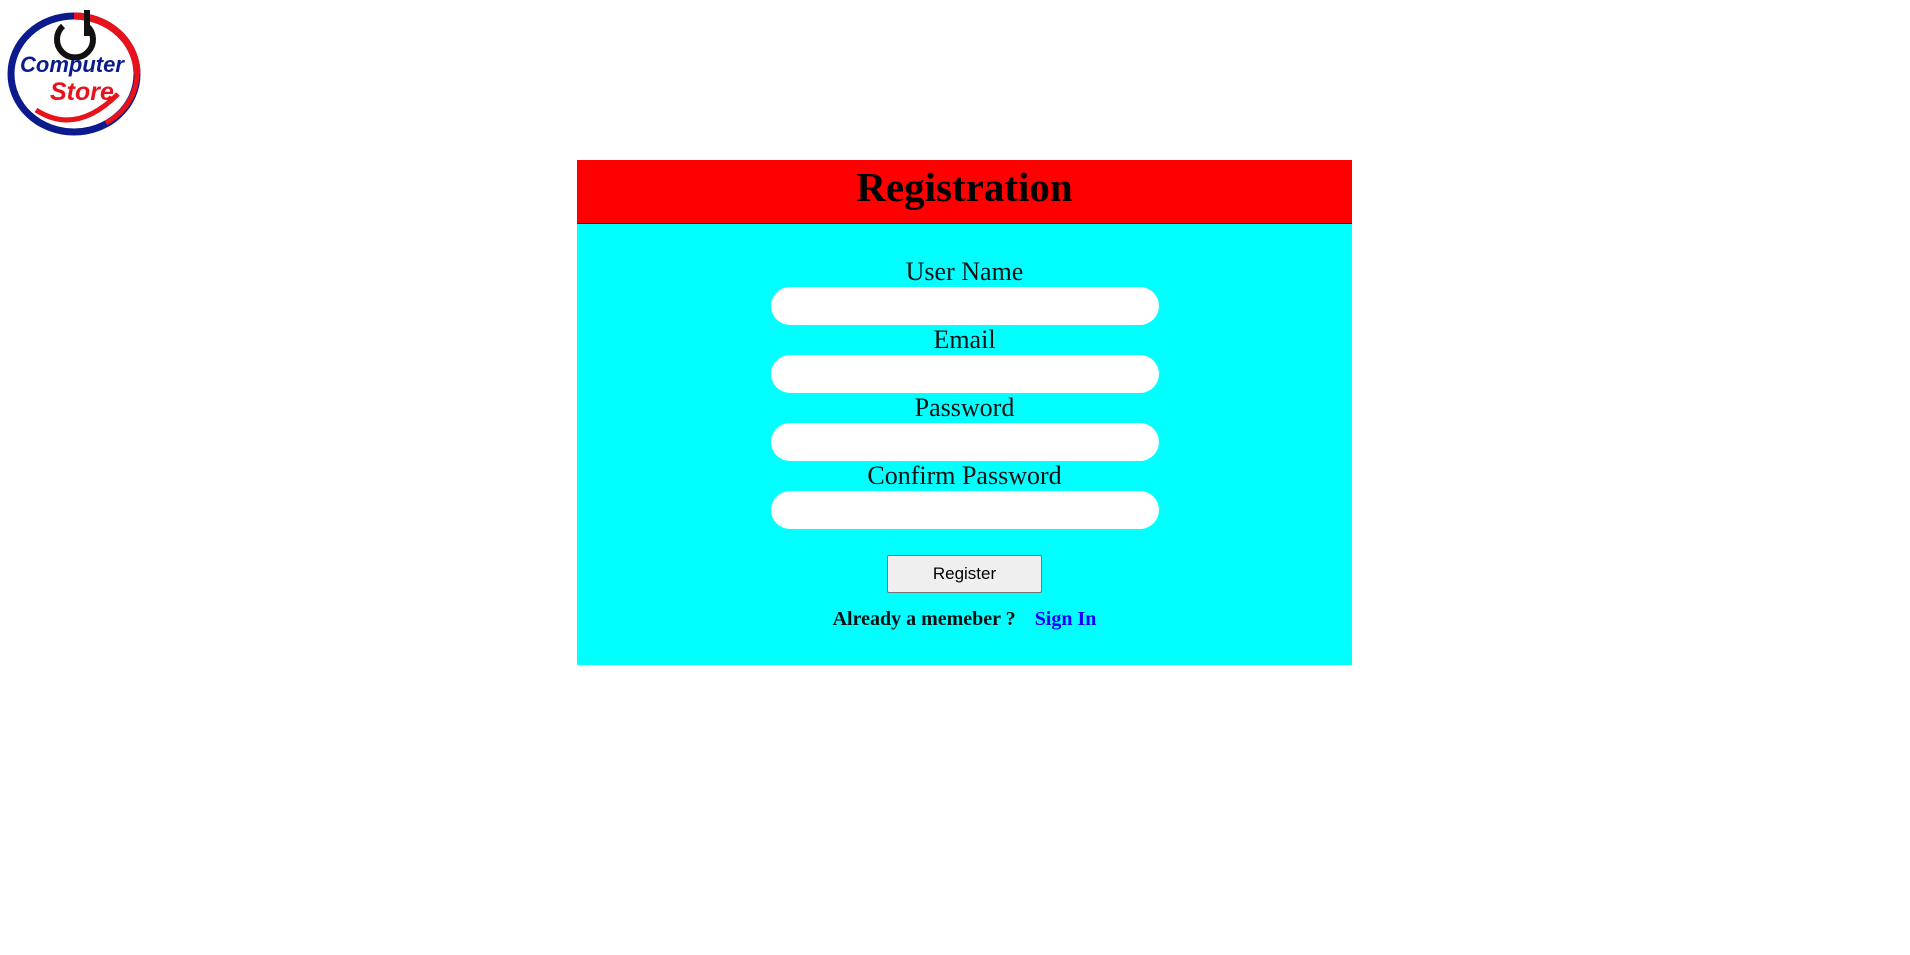 Image resolution: width=1910 pixels, height=955 pixels. Describe the element at coordinates (964, 271) in the screenshot. I see `username-label: User Name` at that location.